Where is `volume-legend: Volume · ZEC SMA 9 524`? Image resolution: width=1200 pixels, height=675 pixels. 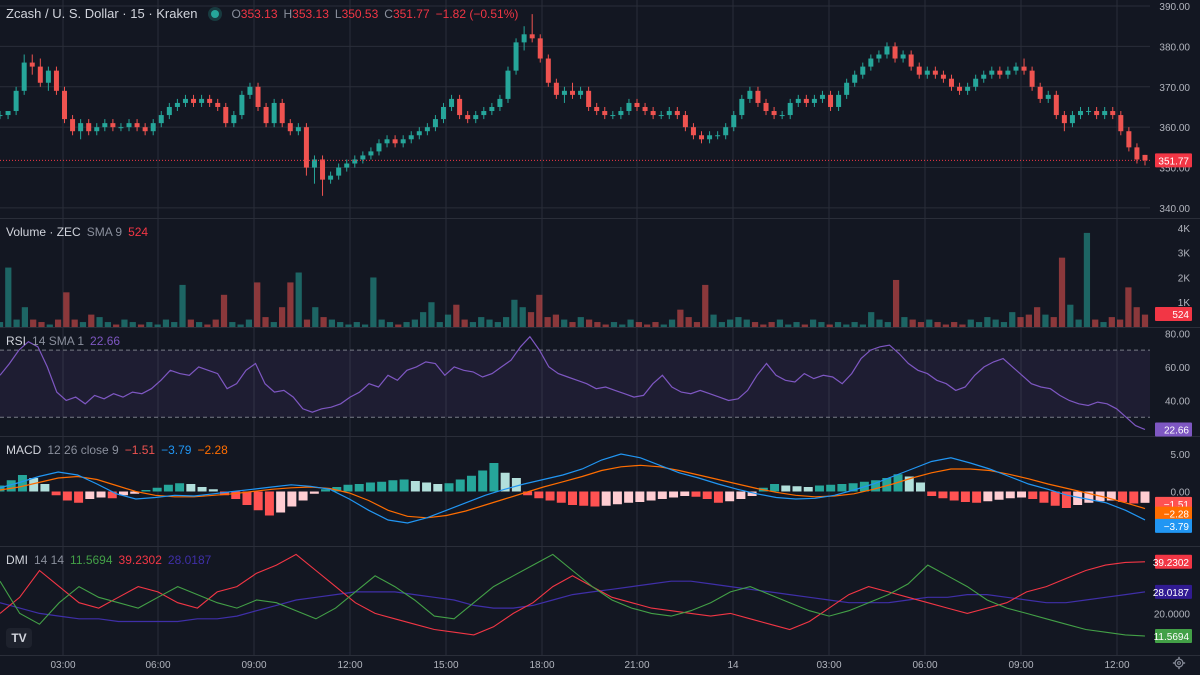
volume-legend: Volume · ZEC SMA 9 524 is located at coordinates (77, 232).